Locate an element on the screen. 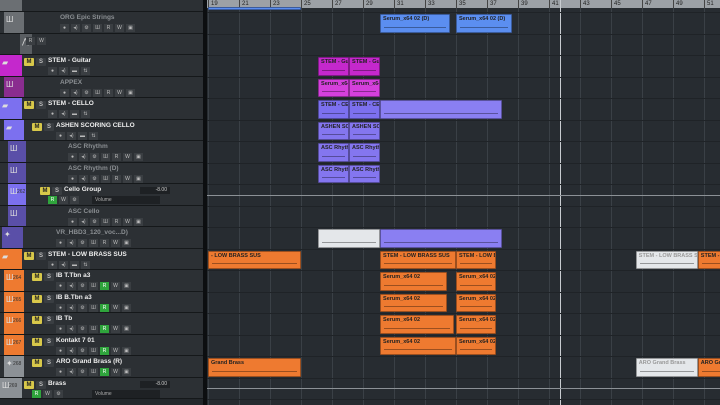  event-clip: ARO Grand B is located at coordinates (708, 367).